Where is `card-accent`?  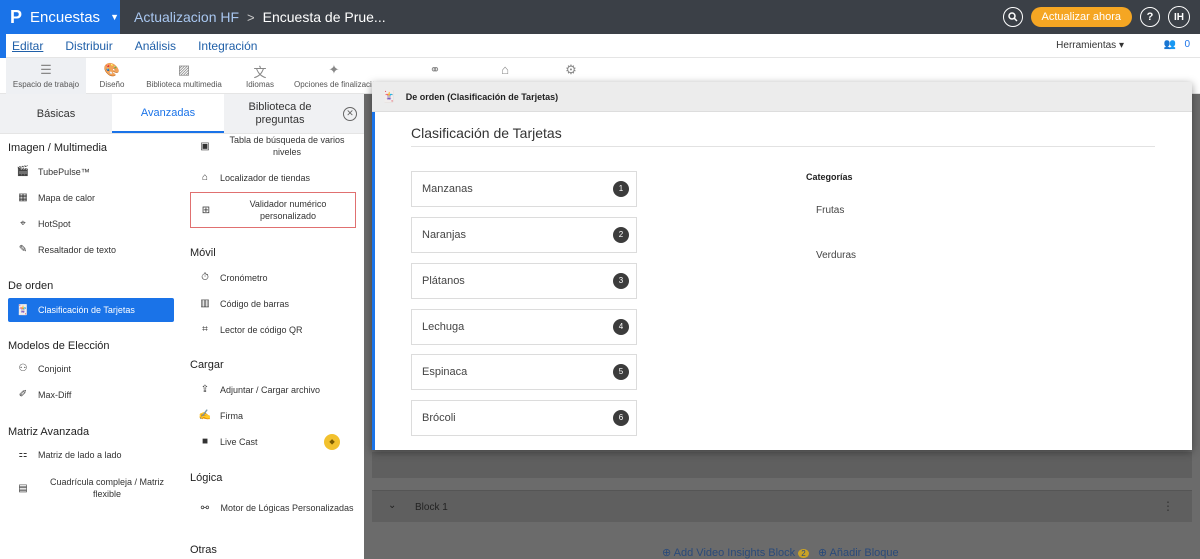
card-accent is located at coordinates (373, 281).